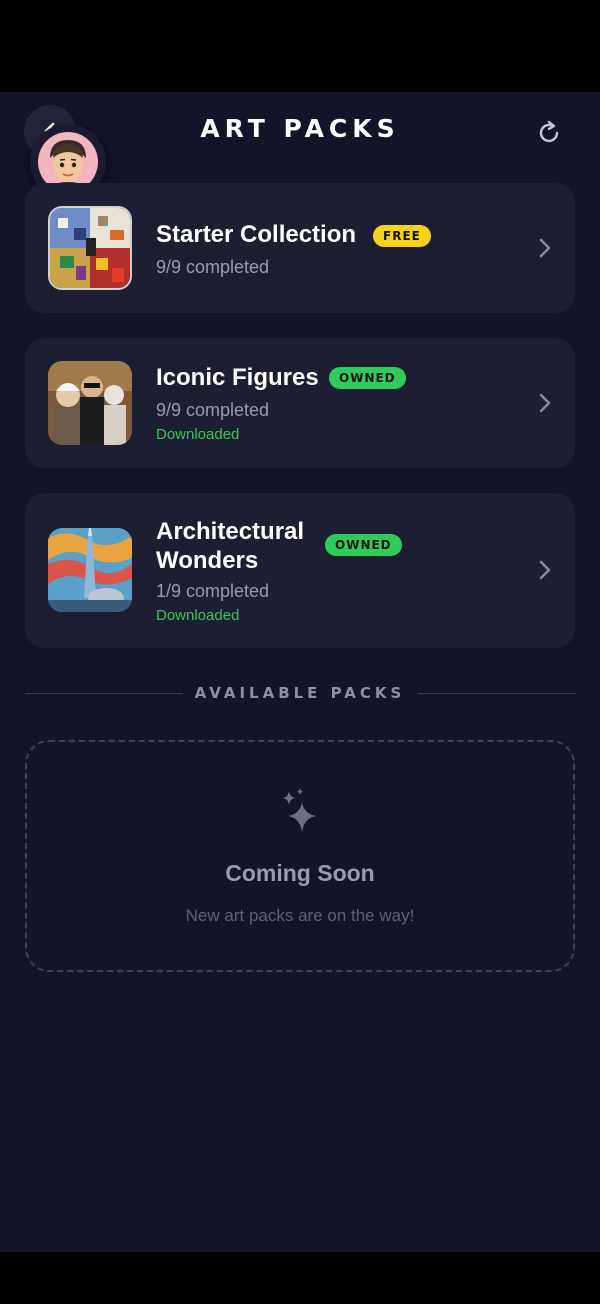 The width and height of the screenshot is (600, 1304). I want to click on sparkle-icon, so click(299, 810).